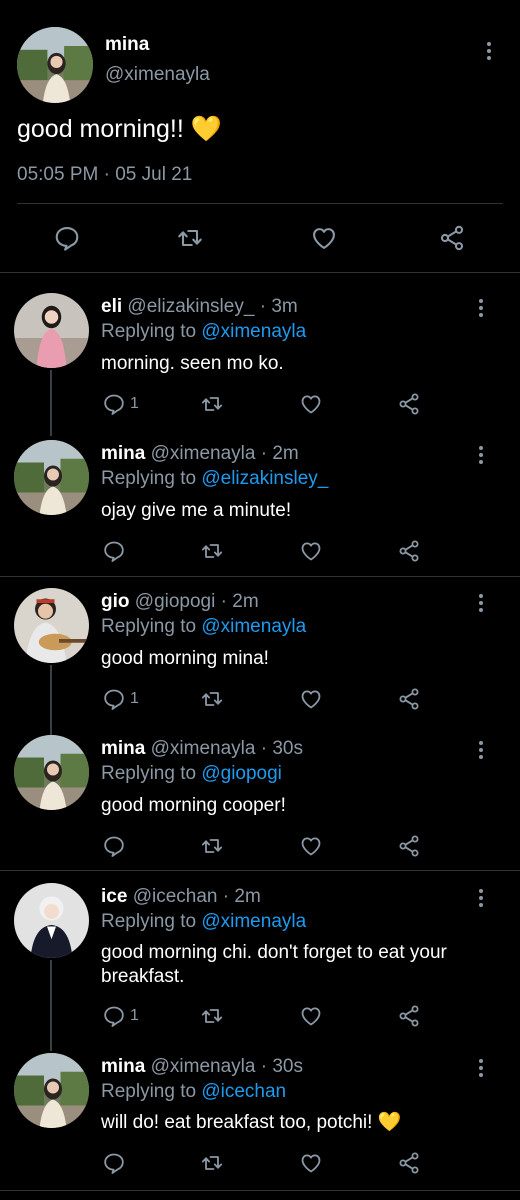  What do you see at coordinates (115, 601) in the screenshot?
I see `reply-author-name: gio` at bounding box center [115, 601].